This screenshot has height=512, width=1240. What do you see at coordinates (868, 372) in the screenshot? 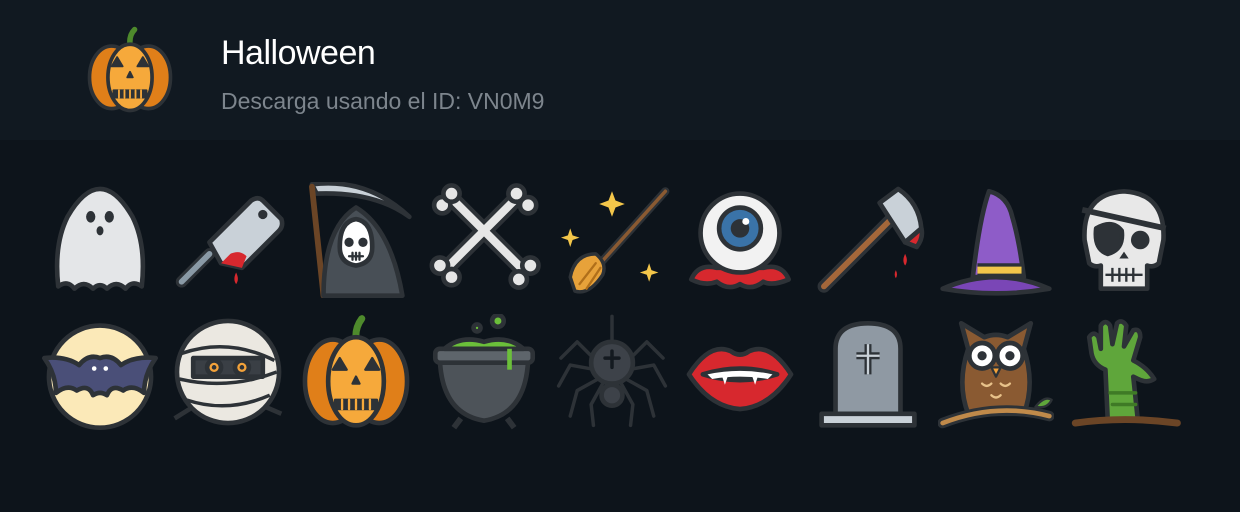
I see `tombstone-icon` at bounding box center [868, 372].